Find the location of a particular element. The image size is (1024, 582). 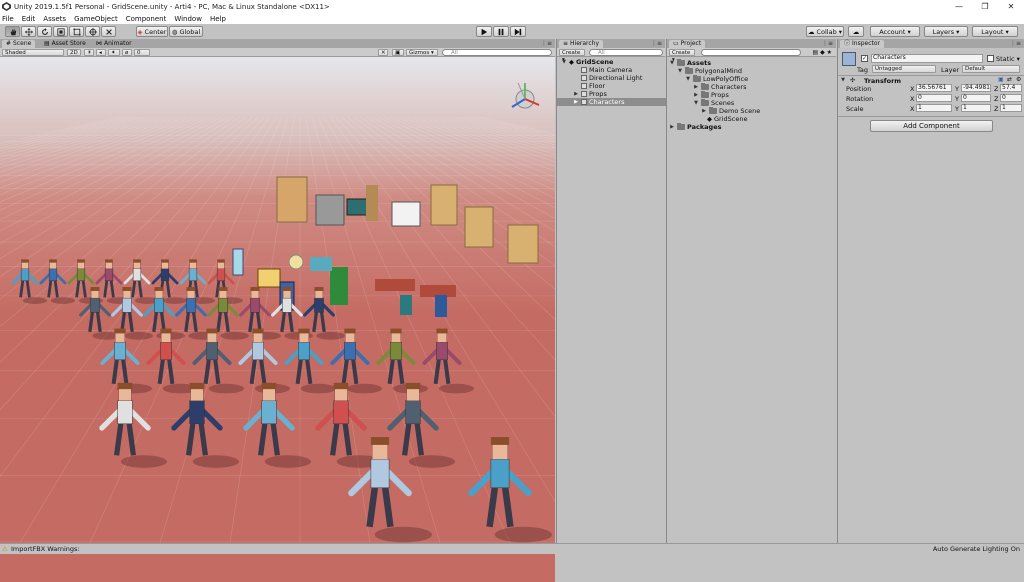

hierarchy-item-floor: Floor is located at coordinates (623, 86).